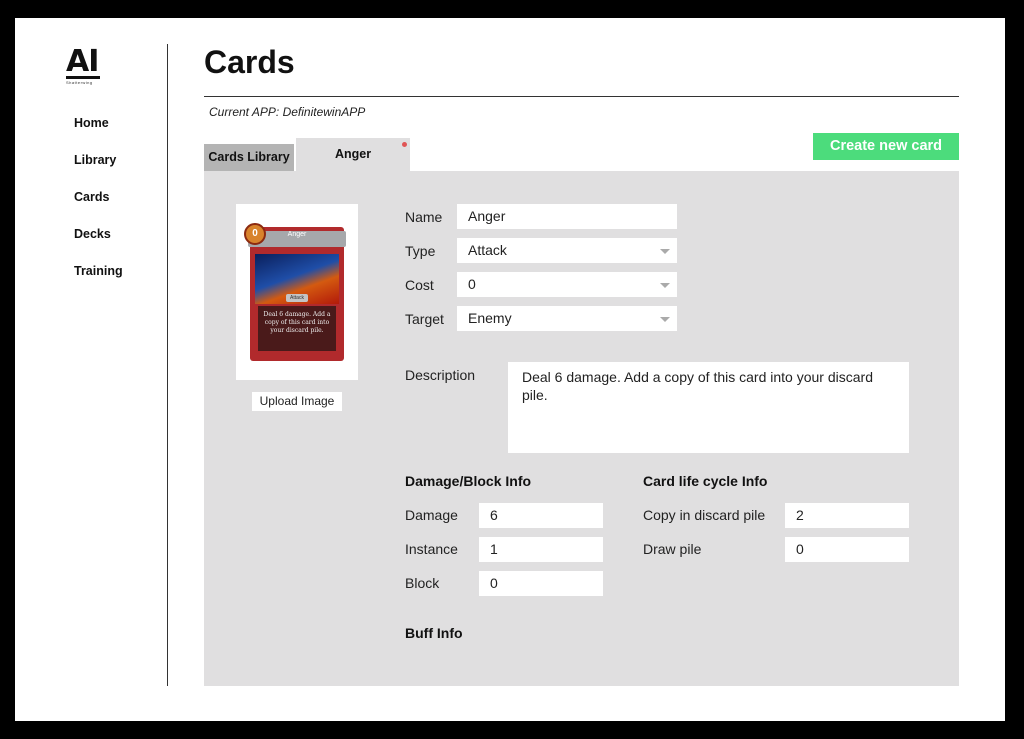 This screenshot has height=739, width=1024. Describe the element at coordinates (424, 217) in the screenshot. I see `name-label: Name` at that location.